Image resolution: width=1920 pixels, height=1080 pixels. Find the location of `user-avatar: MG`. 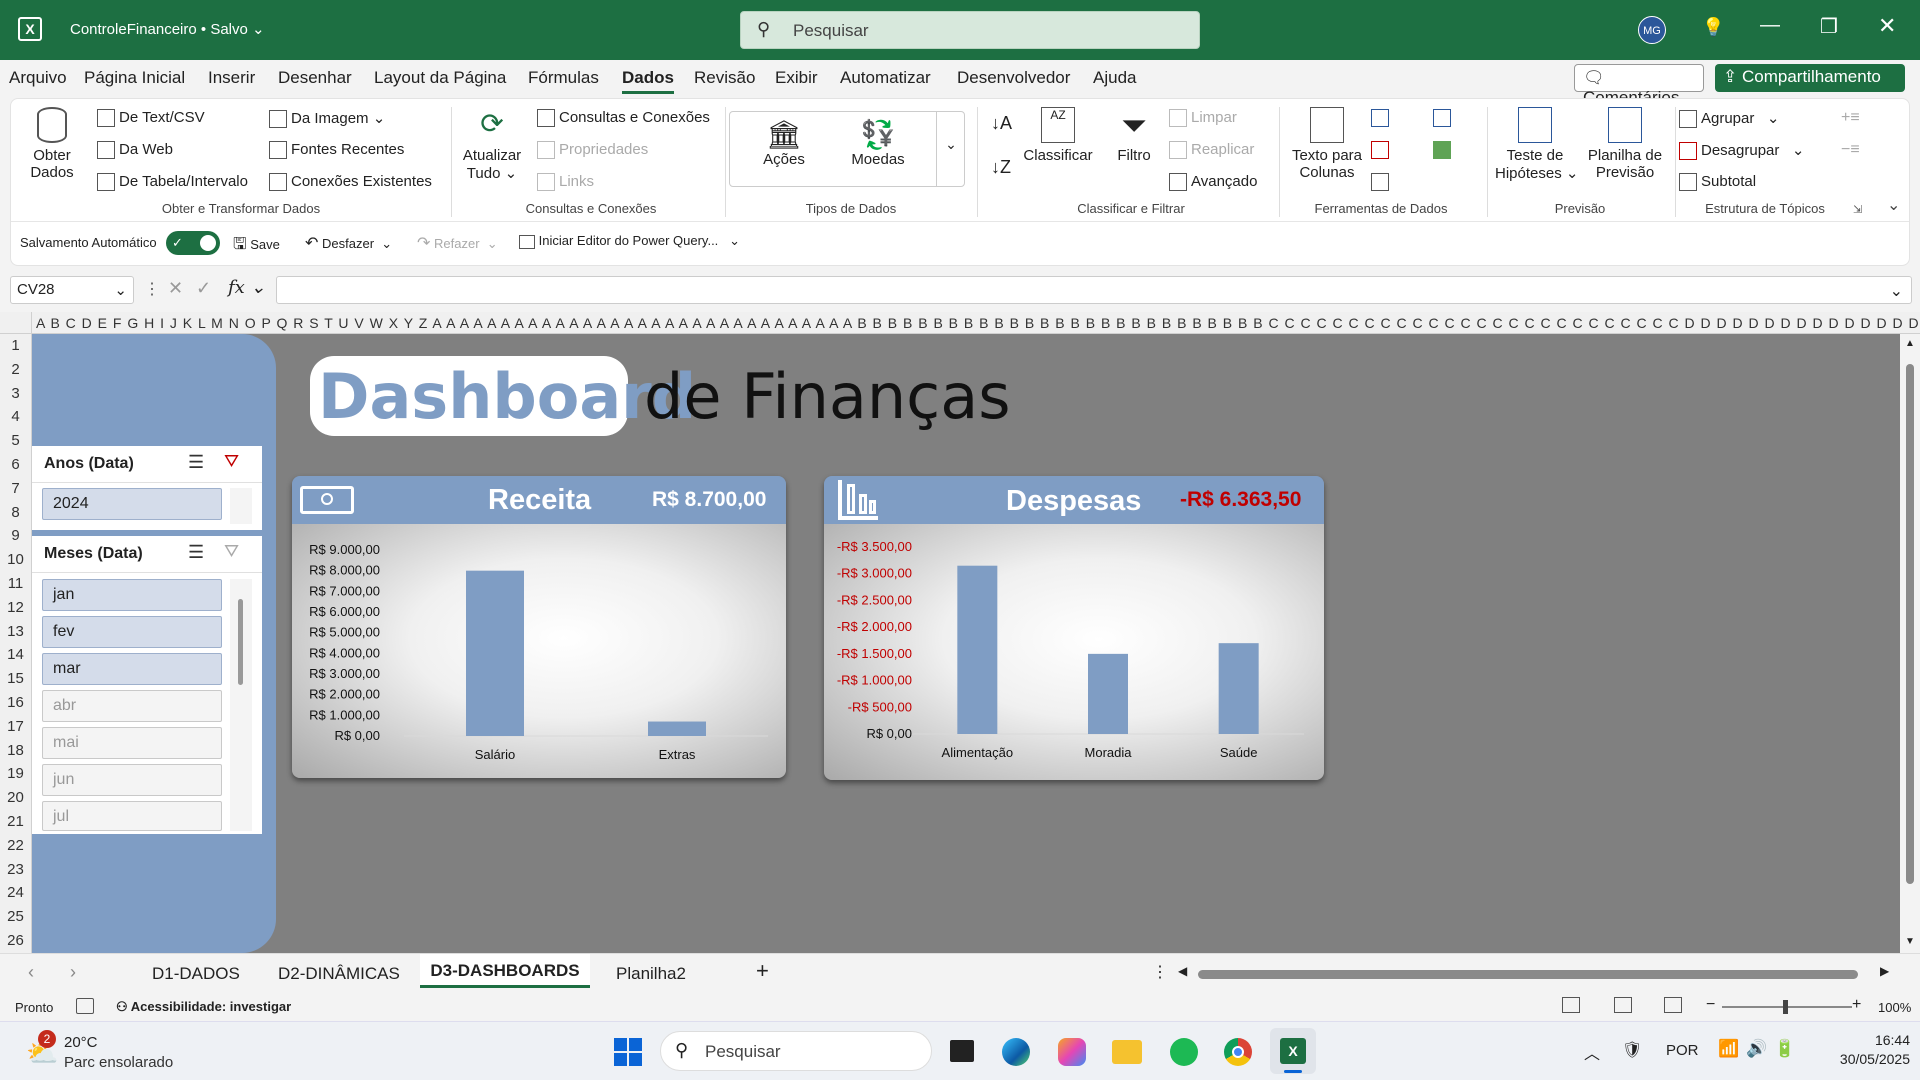

user-avatar: MG is located at coordinates (1652, 30).